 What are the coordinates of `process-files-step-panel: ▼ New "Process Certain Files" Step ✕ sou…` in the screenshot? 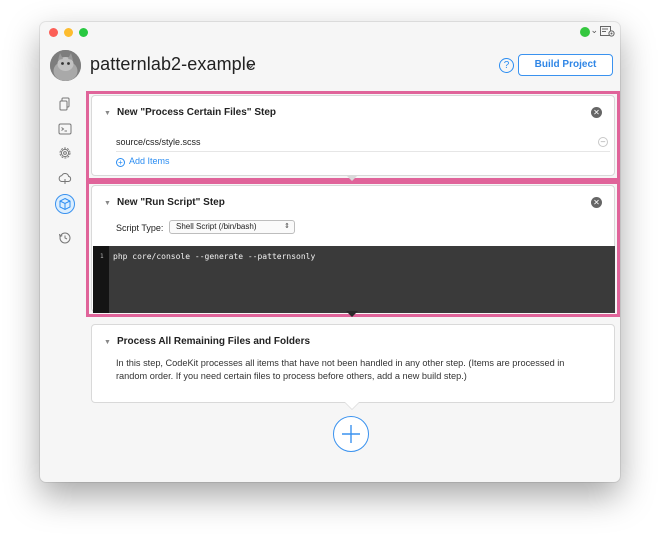 It's located at (353, 135).